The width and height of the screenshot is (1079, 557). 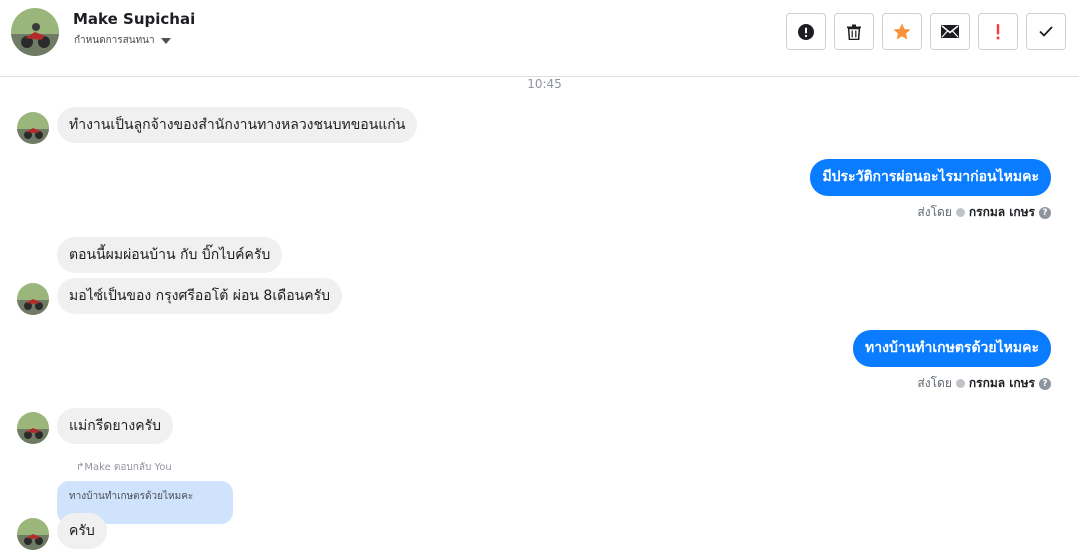 What do you see at coordinates (539, 38) in the screenshot?
I see `conversation-header: Make Supichai กำหนดการสนทนา` at bounding box center [539, 38].